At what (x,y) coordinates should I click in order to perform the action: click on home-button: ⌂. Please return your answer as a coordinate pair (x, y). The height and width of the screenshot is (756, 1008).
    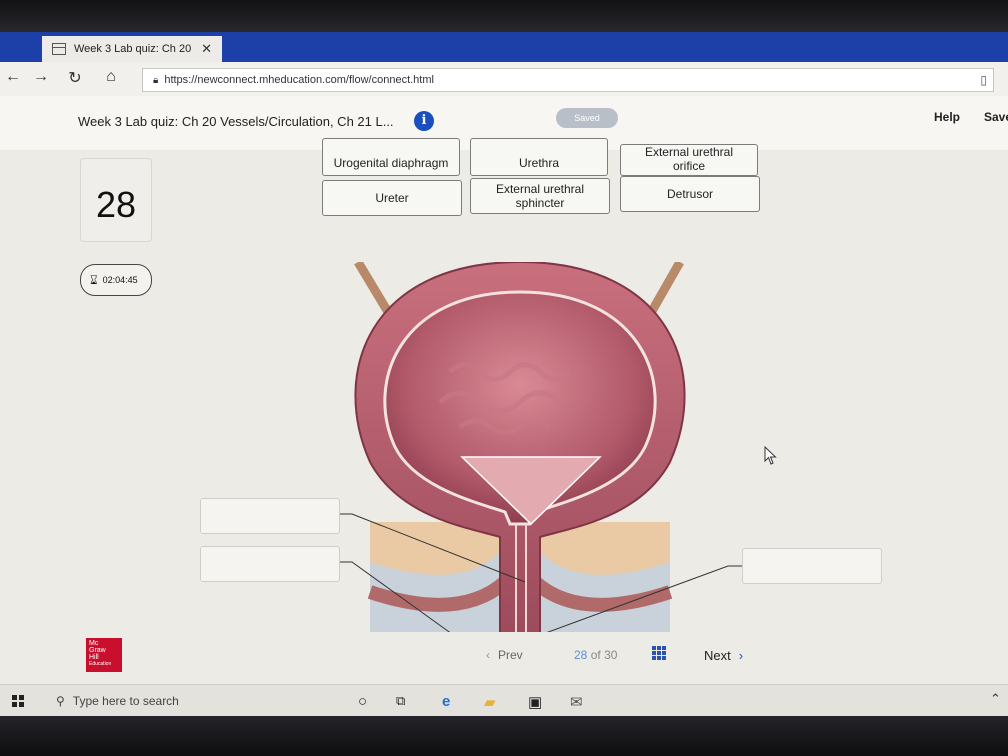
    Looking at the image, I should click on (111, 77).